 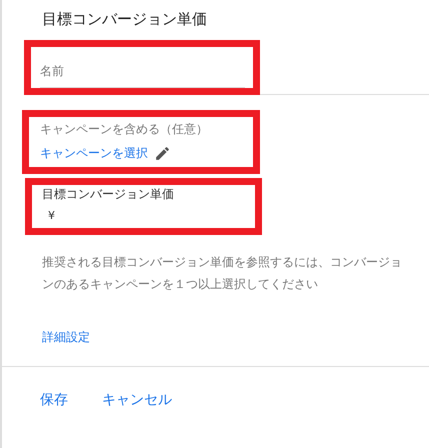 What do you see at coordinates (94, 153) in the screenshot?
I see `select-campaign-link: キャンペーンを選択` at bounding box center [94, 153].